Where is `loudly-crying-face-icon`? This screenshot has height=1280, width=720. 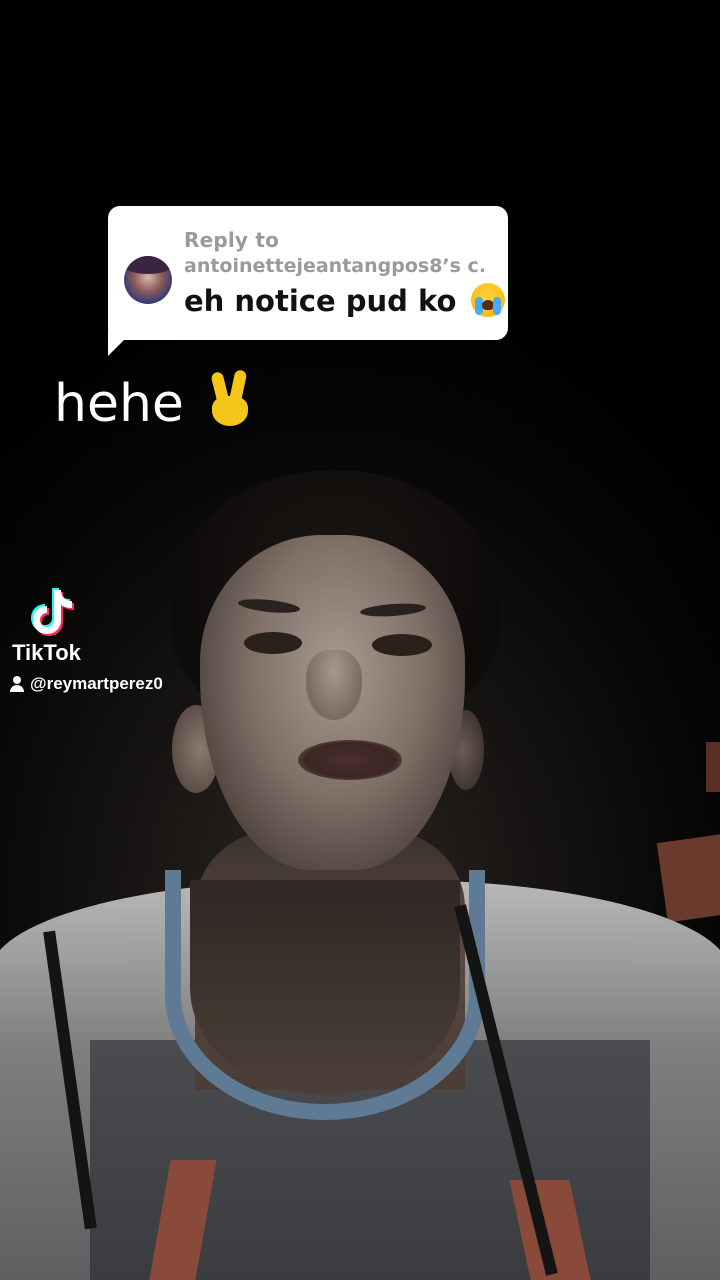
loudly-crying-face-icon is located at coordinates (487, 300).